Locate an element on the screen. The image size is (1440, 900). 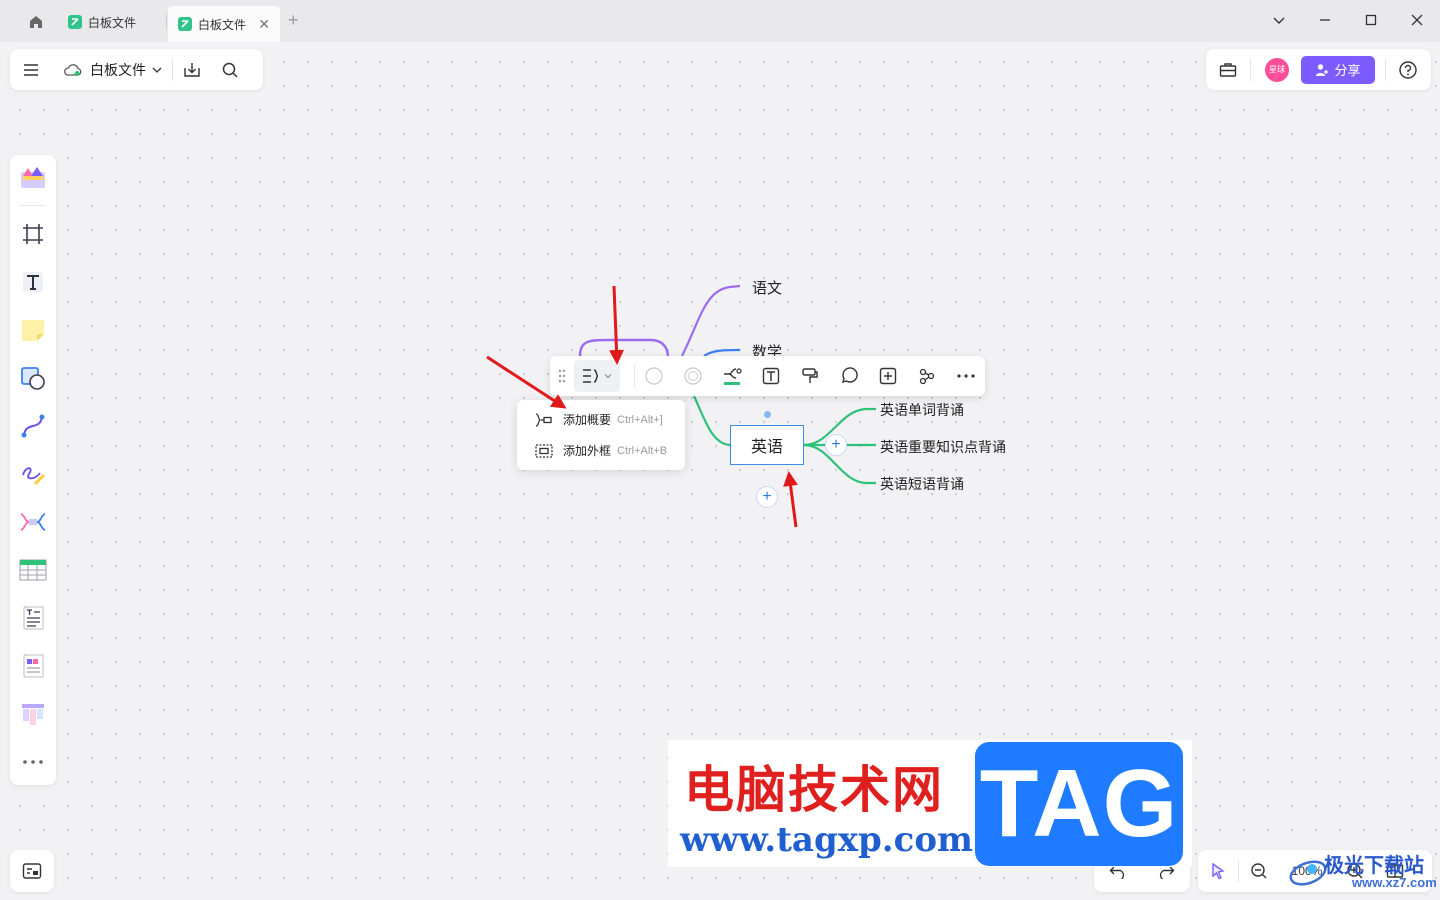
menu-item-shortcut: Ctrl+Alt+] is located at coordinates (640, 419).